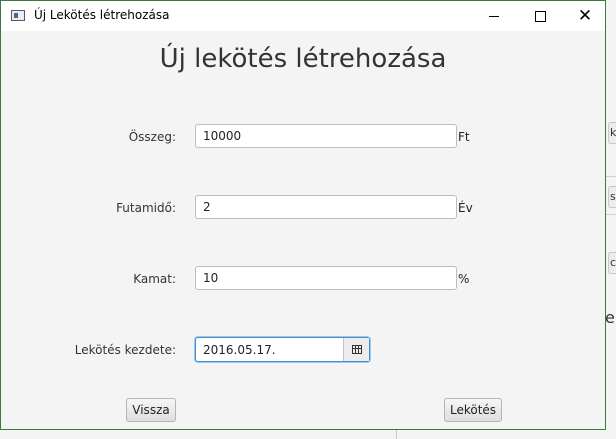 Image resolution: width=616 pixels, height=439 pixels. I want to click on amount-input: 10000, so click(326, 136).